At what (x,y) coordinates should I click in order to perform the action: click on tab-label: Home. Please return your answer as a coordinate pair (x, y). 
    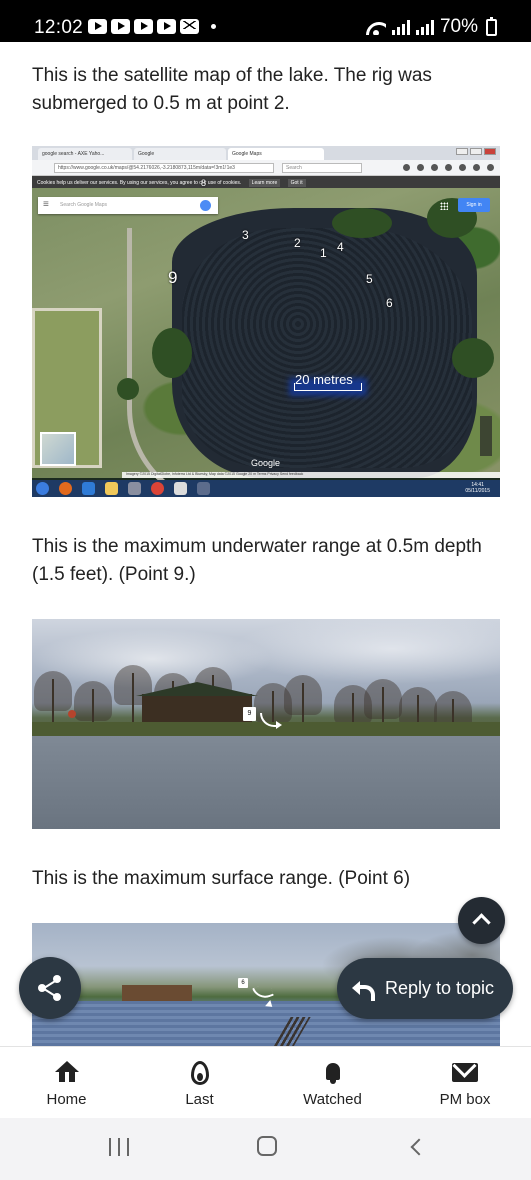
    Looking at the image, I should click on (66, 1099).